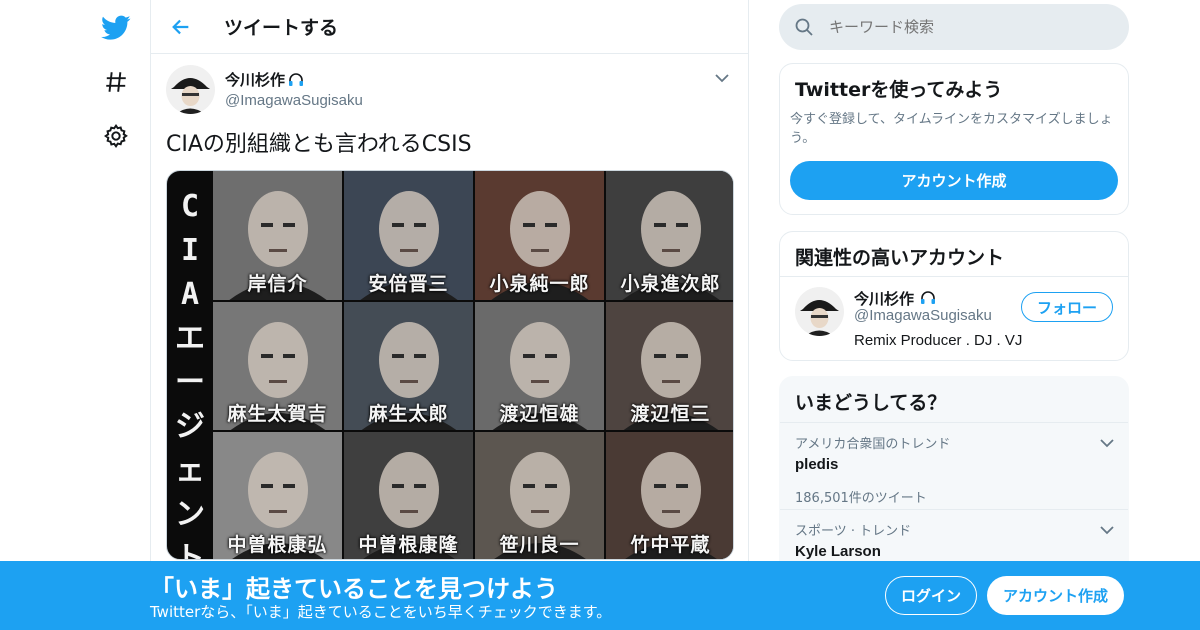  I want to click on portrait-tile: 竹中平蔵, so click(669, 495).